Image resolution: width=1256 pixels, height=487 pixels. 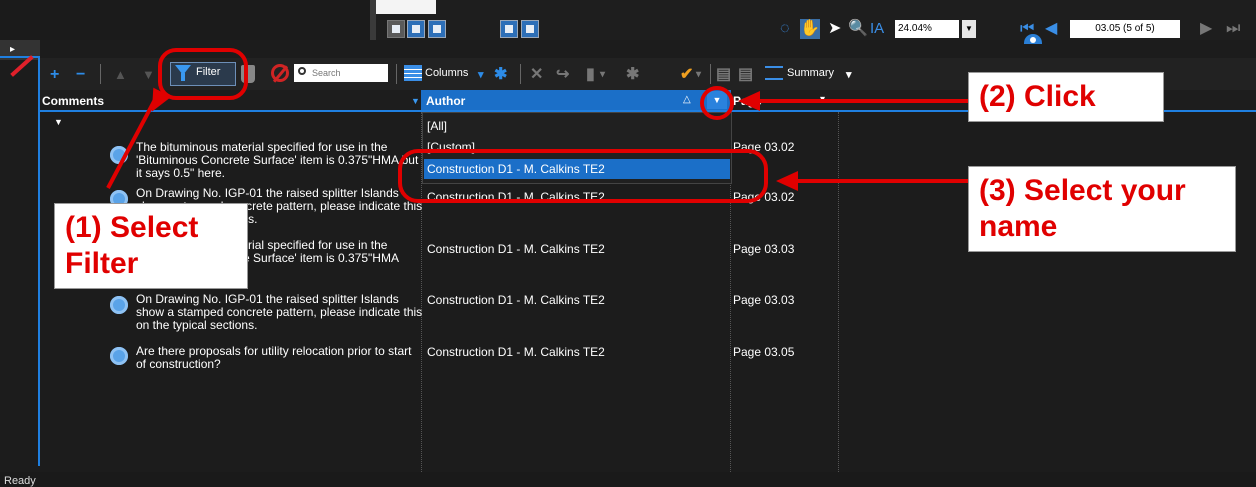 What do you see at coordinates (203, 74) in the screenshot?
I see `filter-highlight-ring` at bounding box center [203, 74].